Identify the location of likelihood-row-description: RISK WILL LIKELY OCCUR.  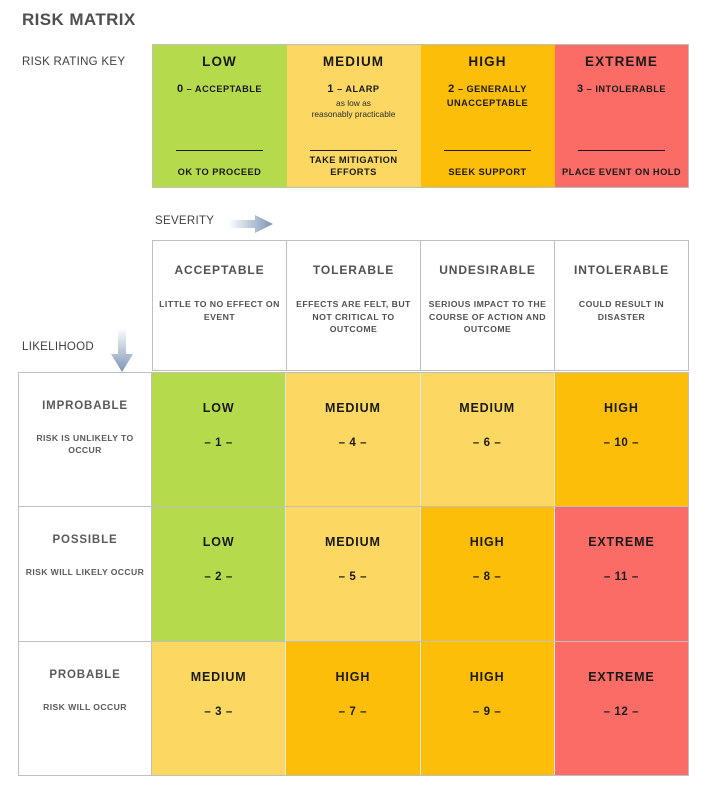
(85, 572).